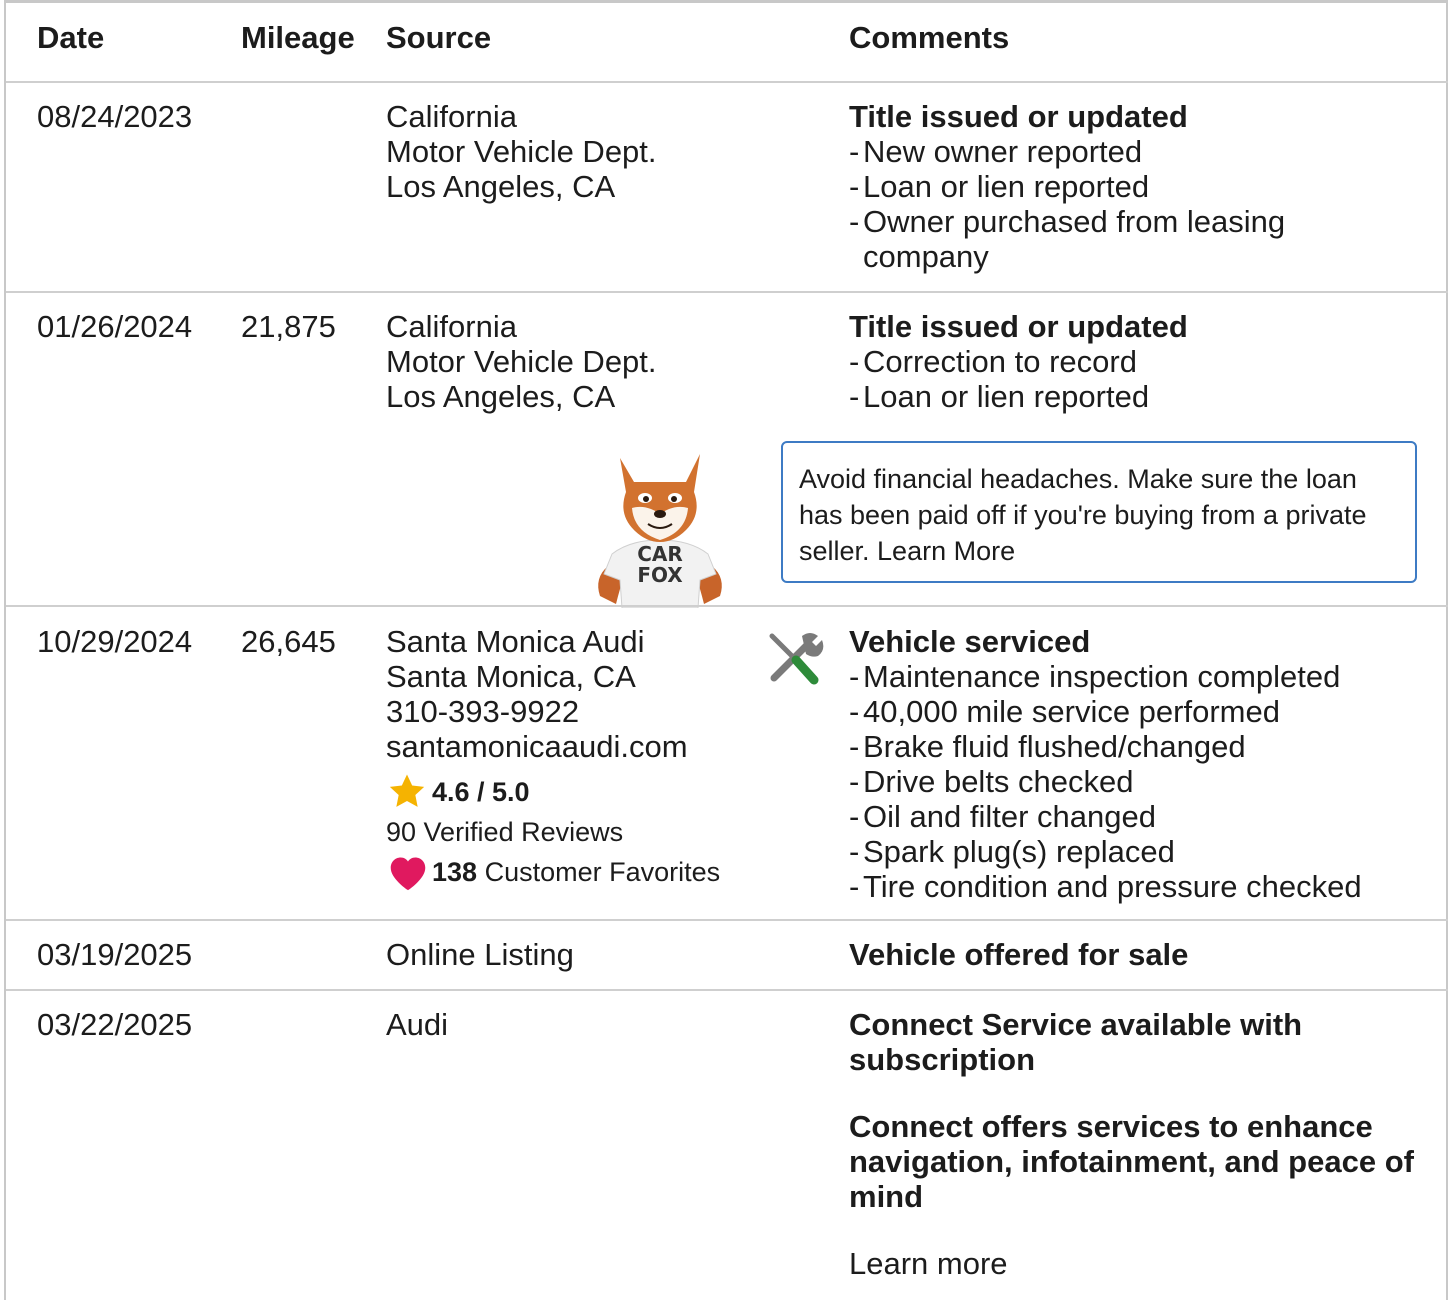  Describe the element at coordinates (298, 37) in the screenshot. I see `header-mileage: Mileage` at that location.